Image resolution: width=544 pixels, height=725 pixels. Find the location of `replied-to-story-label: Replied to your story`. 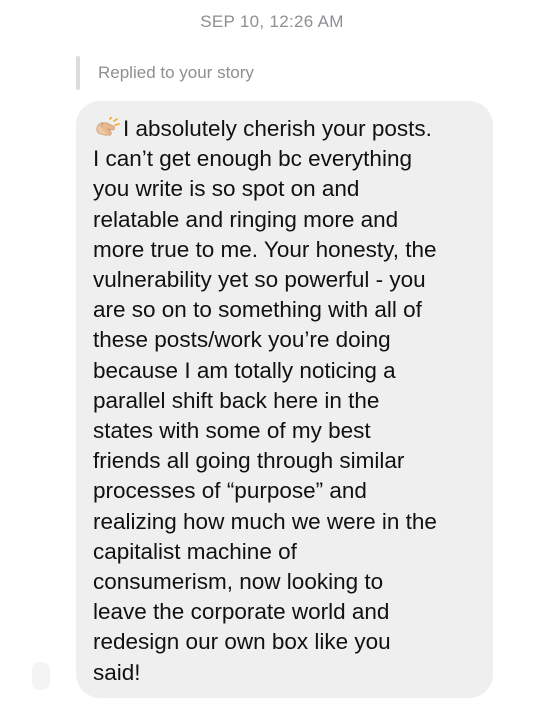

replied-to-story-label: Replied to your story is located at coordinates (176, 72).